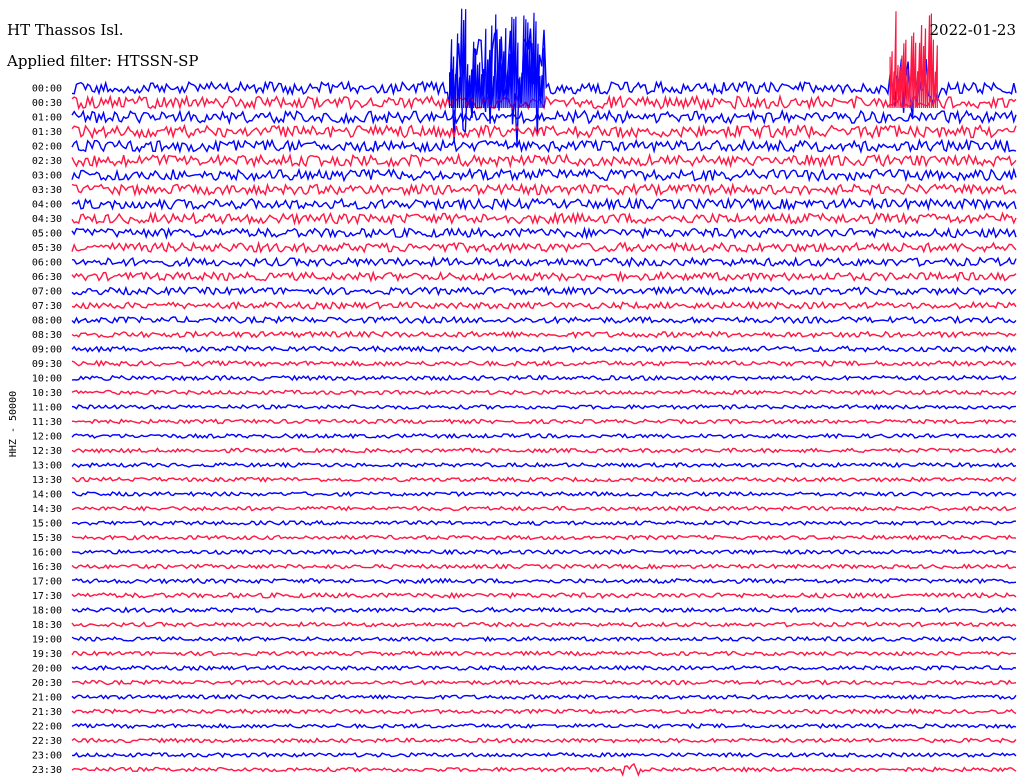 This screenshot has height=780, width=1024. What do you see at coordinates (47, 379) in the screenshot?
I see `time-label-1000: 10:00` at bounding box center [47, 379].